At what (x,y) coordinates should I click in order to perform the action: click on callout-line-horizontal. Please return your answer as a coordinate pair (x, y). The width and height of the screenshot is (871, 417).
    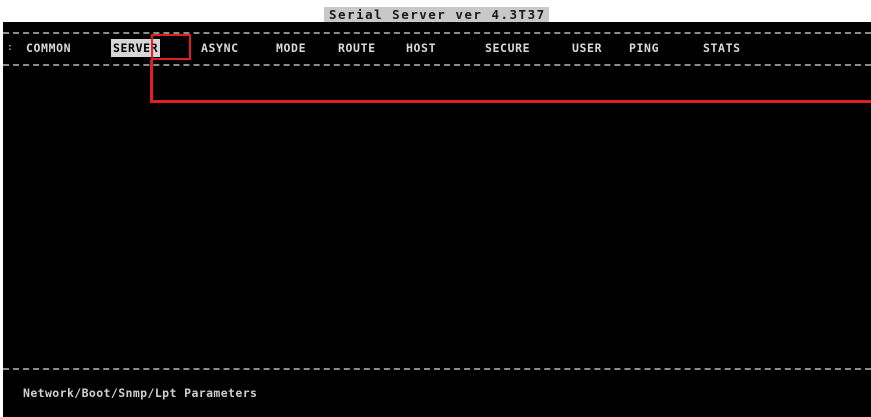
    Looking at the image, I should click on (510, 101).